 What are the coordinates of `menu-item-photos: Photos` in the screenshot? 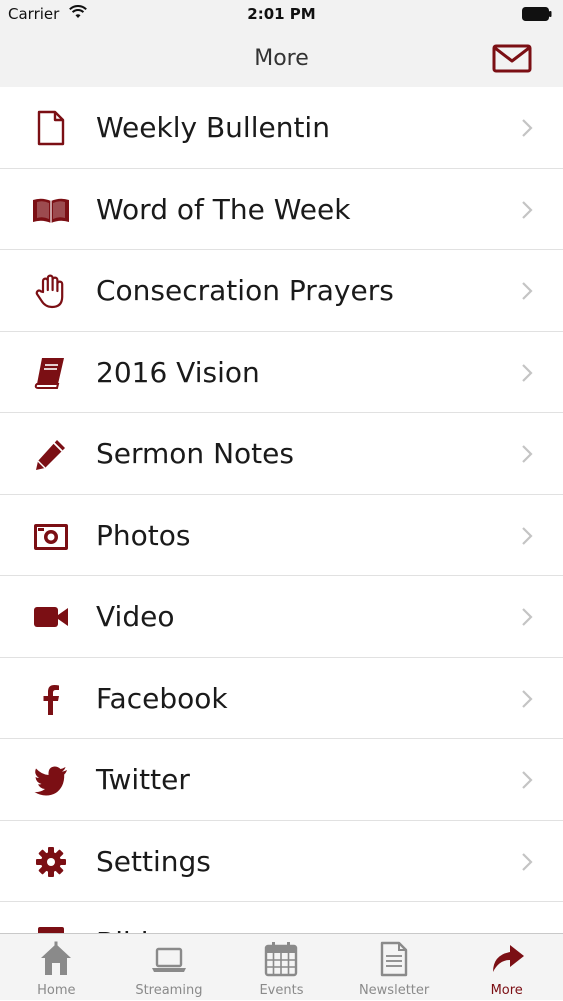 It's located at (281, 535).